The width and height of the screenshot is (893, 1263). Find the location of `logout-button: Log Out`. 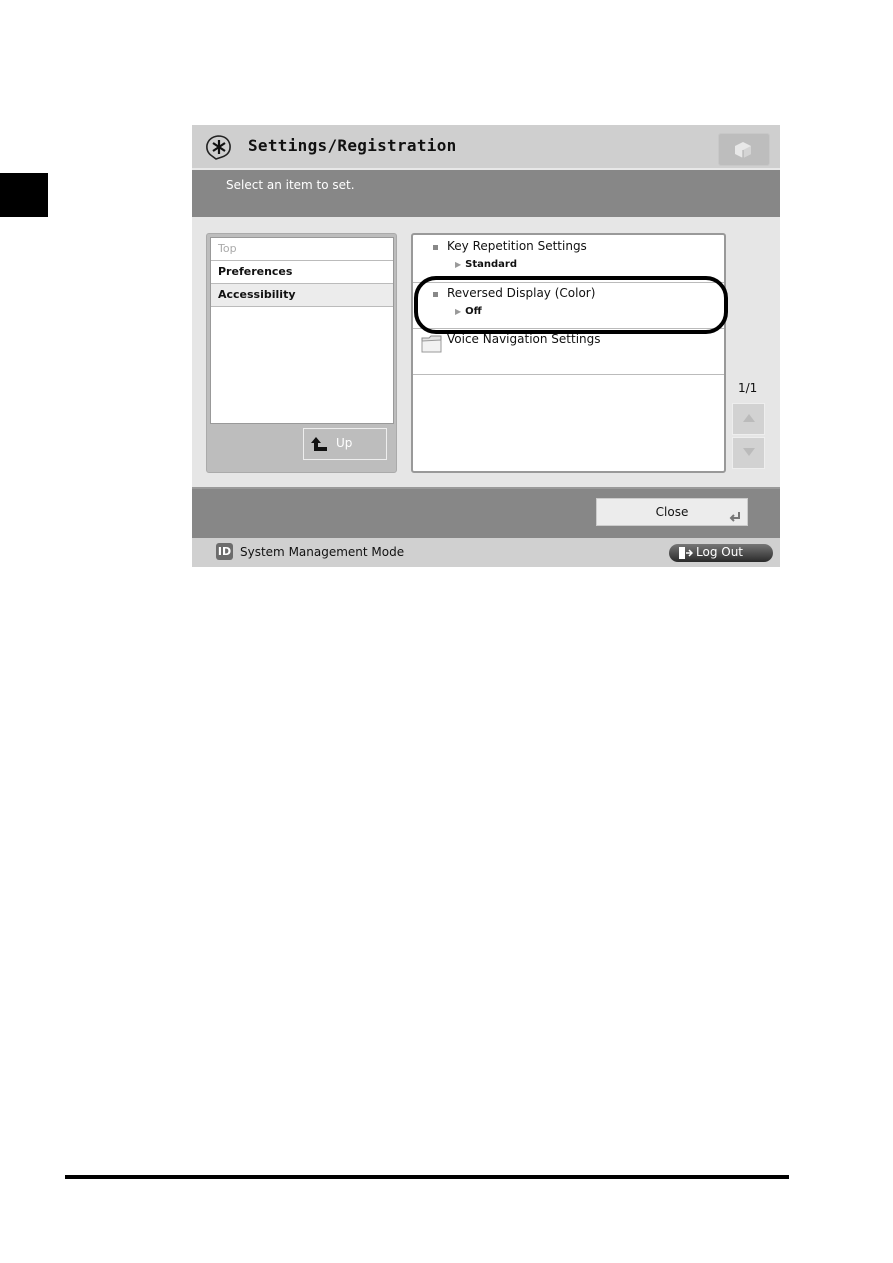

logout-button: Log Out is located at coordinates (721, 553).